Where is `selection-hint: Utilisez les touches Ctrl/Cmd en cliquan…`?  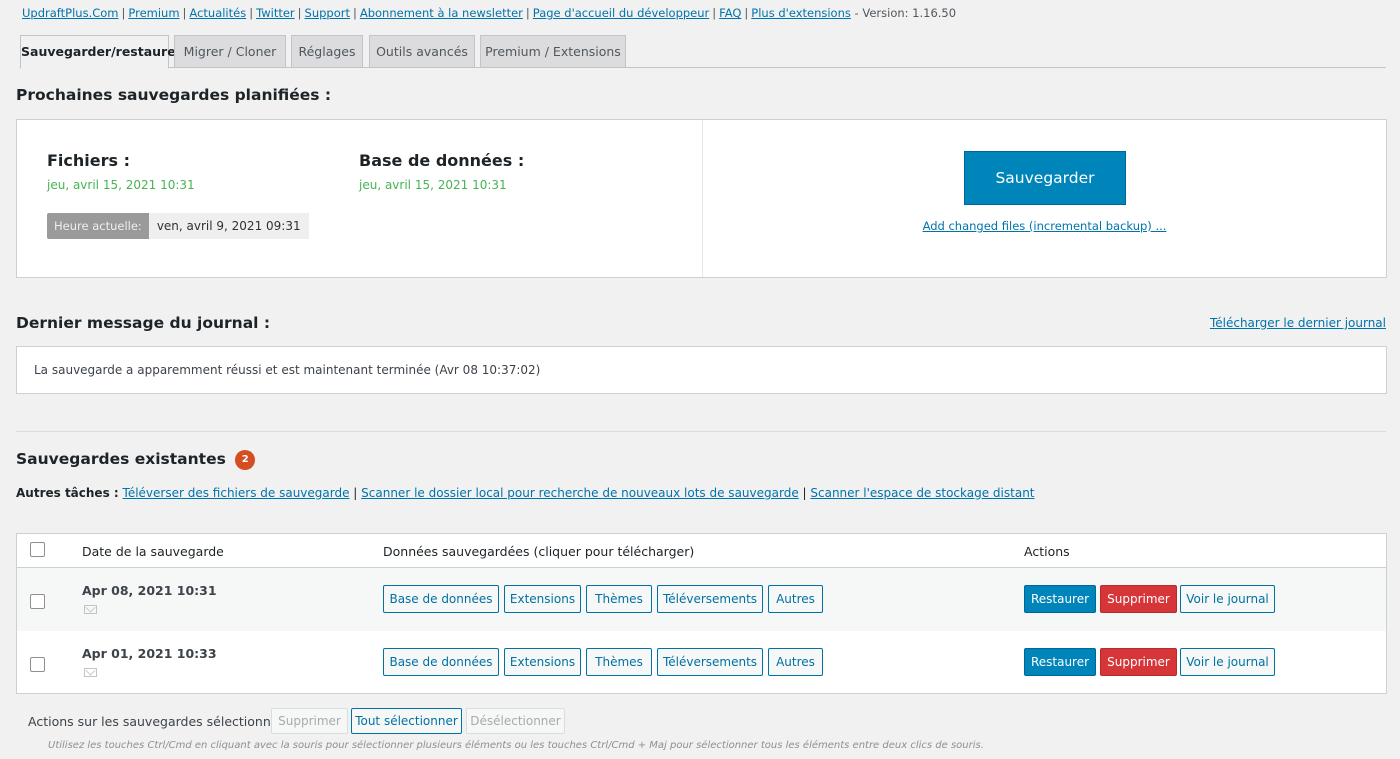
selection-hint: Utilisez les touches Ctrl/Cmd en cliquan… is located at coordinates (516, 745).